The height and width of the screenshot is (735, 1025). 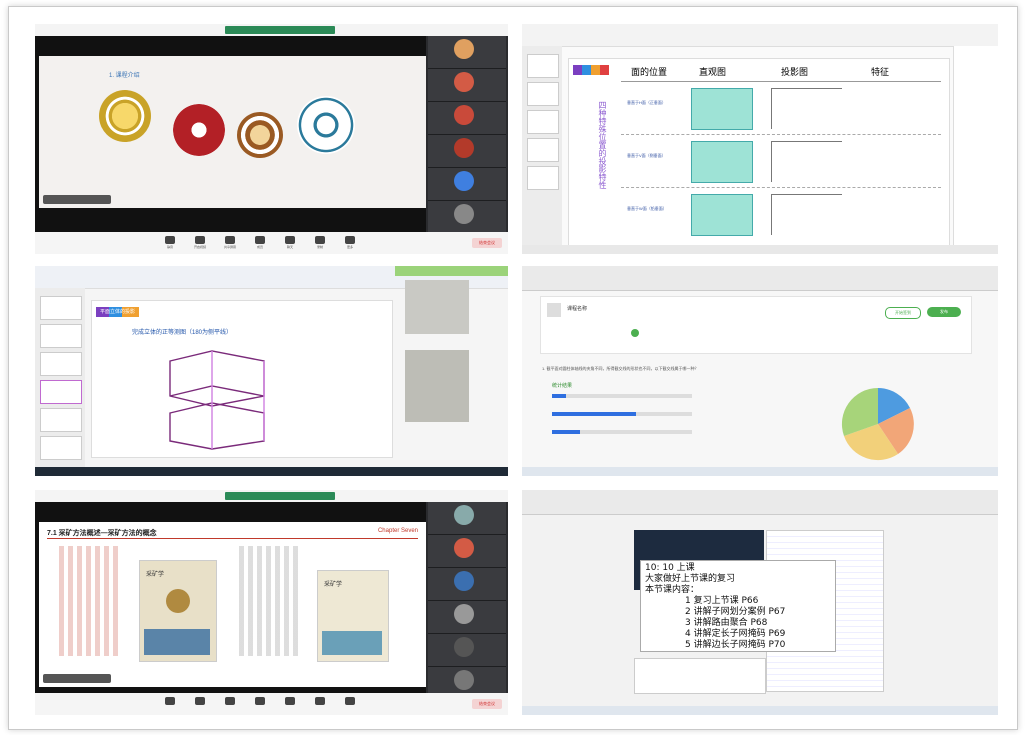 I want to click on table-body: 垂直于H面（正垂面） 垂直于V面（侧垂面） 垂直于W面（铅垂面）, so click(x=781, y=160).